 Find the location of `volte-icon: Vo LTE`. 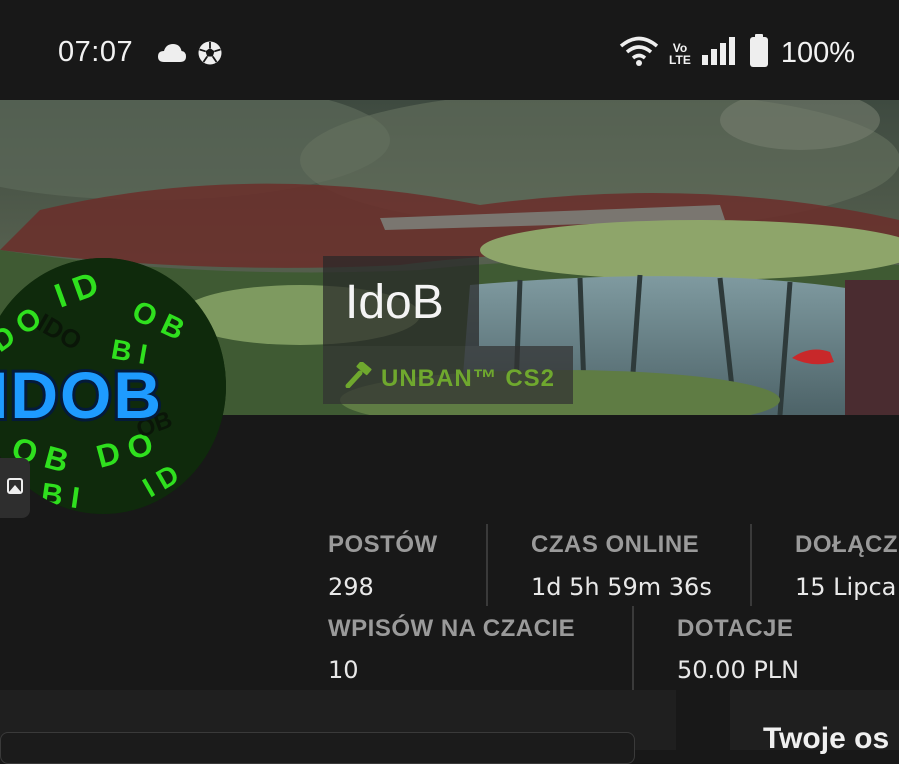

volte-icon: Vo LTE is located at coordinates (680, 54).